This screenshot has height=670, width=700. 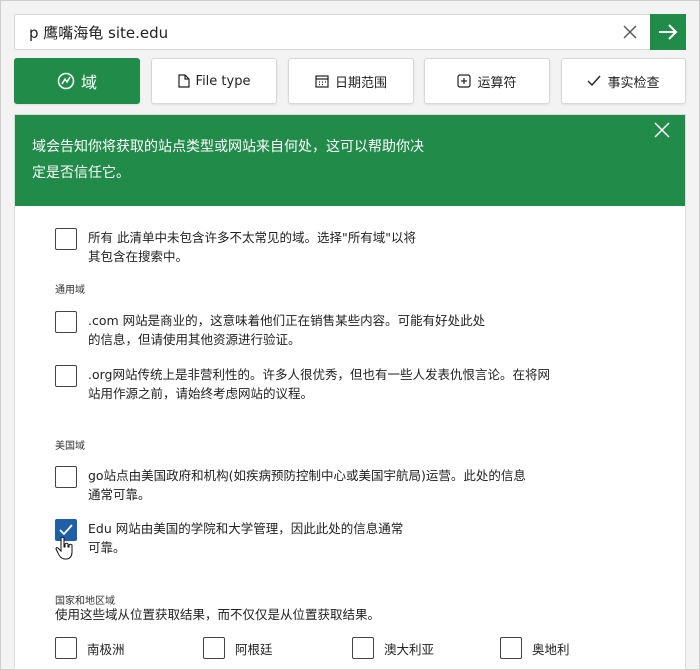 I want to click on antarctica-checkbox, so click(x=66, y=648).